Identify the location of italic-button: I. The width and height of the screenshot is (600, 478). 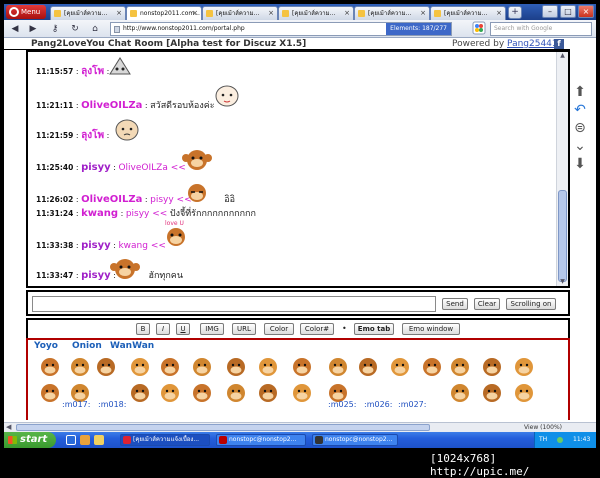
(163, 329).